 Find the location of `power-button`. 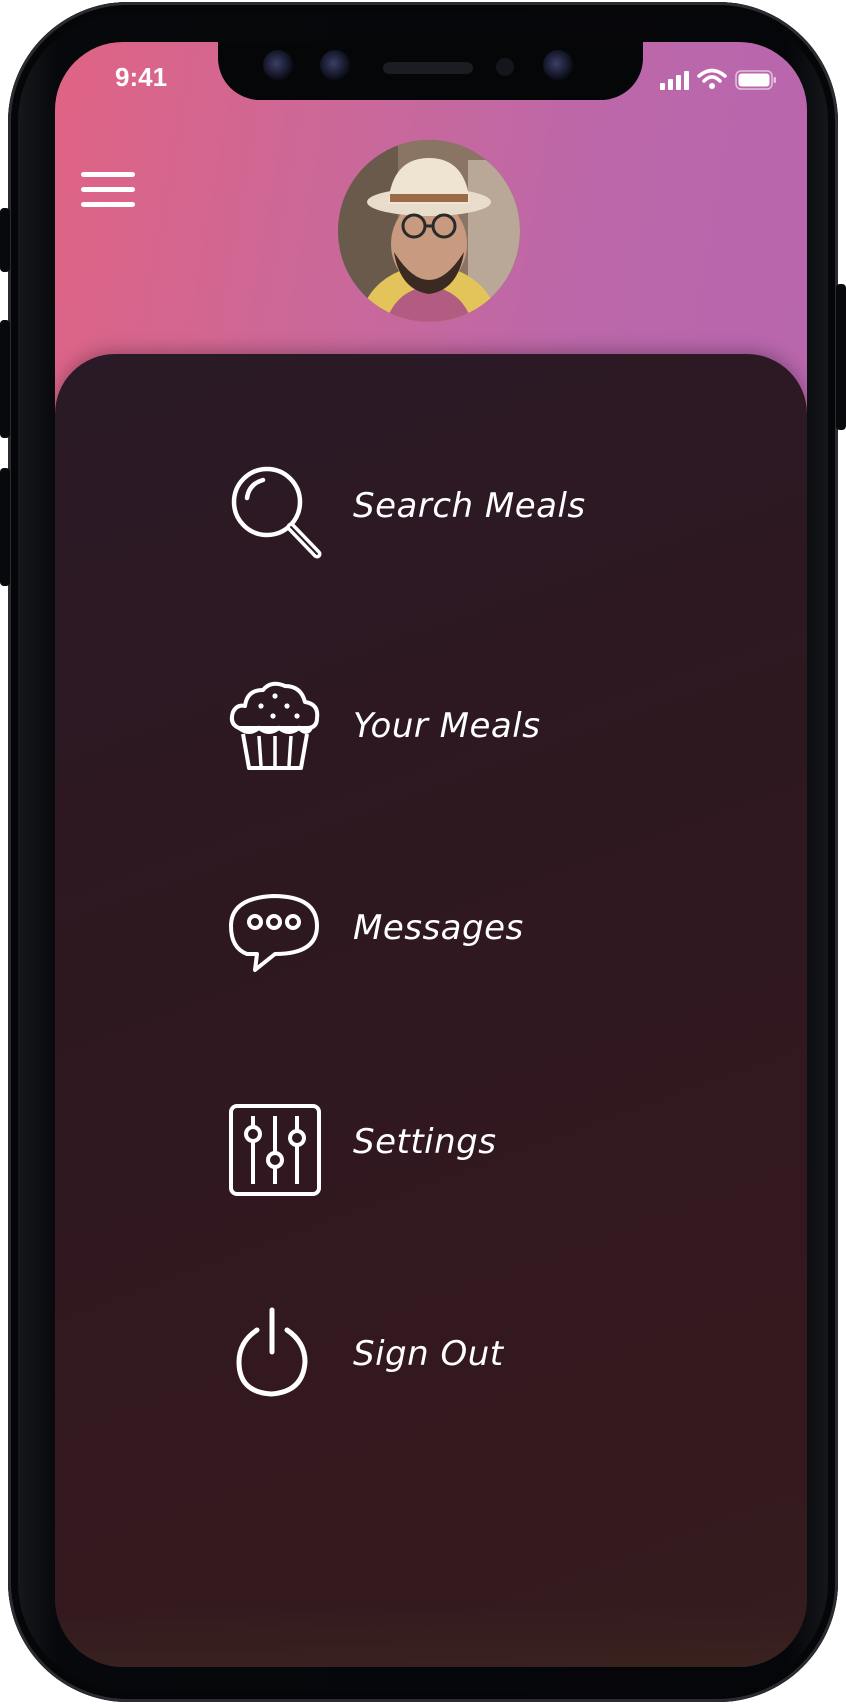

power-button is located at coordinates (841, 357).